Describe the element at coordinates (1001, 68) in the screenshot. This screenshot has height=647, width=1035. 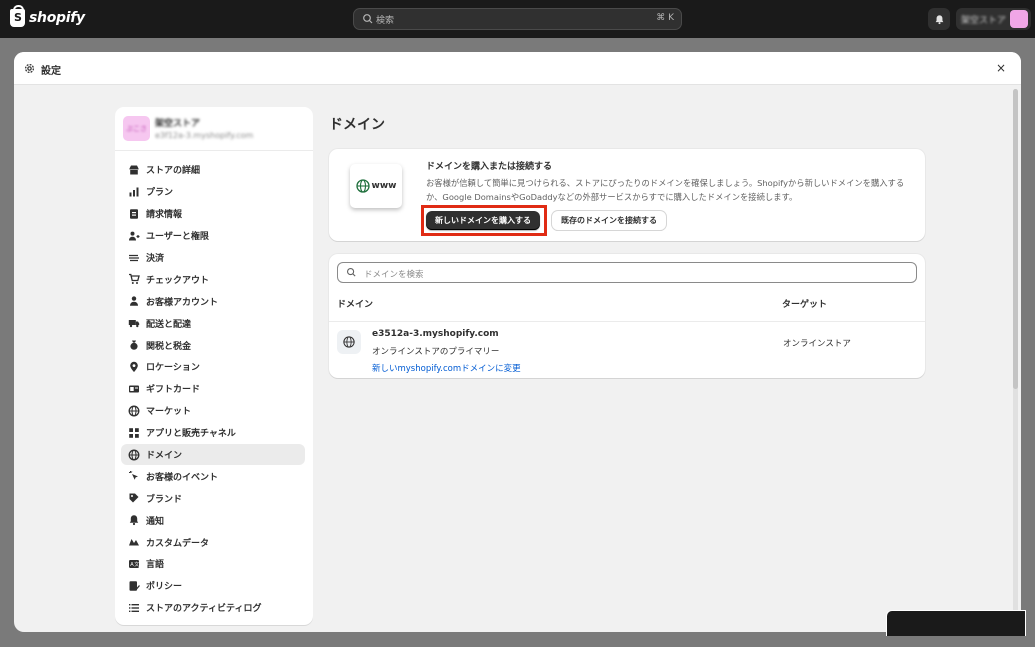
I see `close-button: ×` at that location.